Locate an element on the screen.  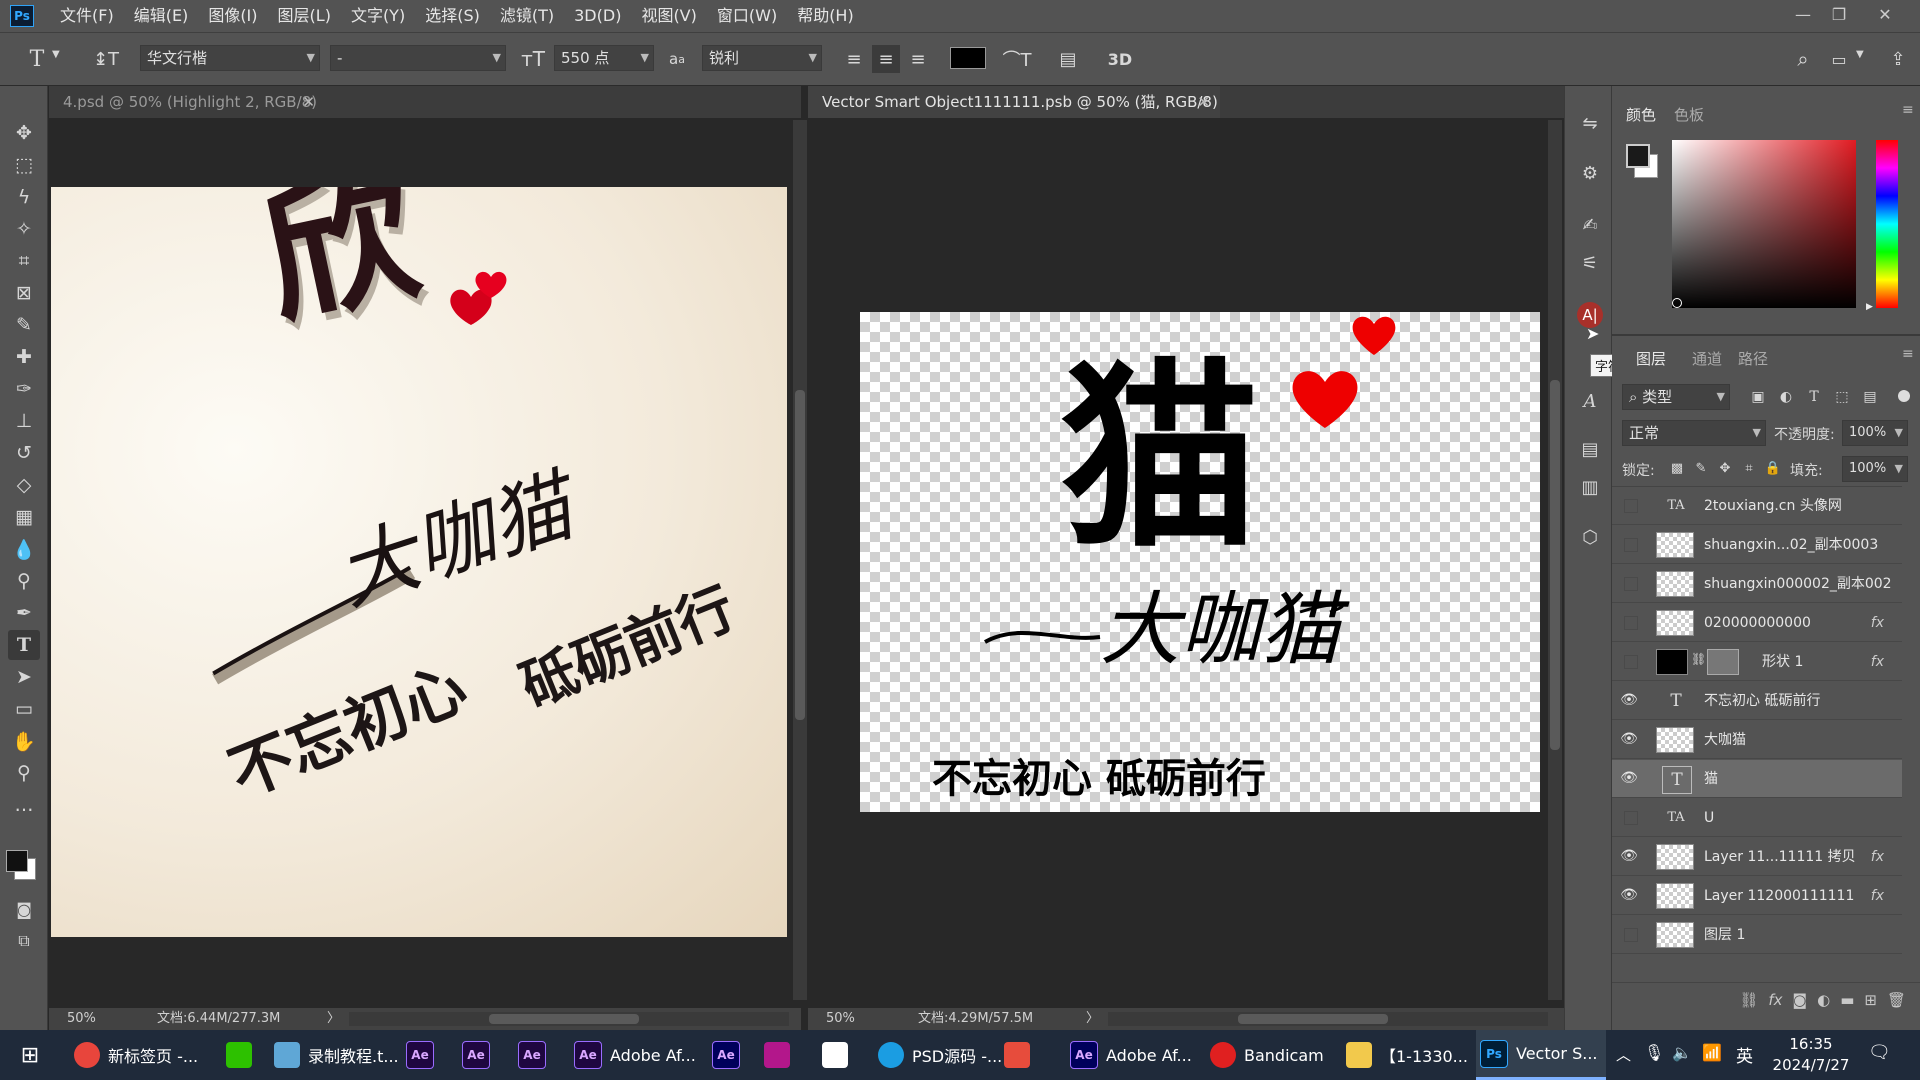
text-tool-icon: T is located at coordinates (37, 59).